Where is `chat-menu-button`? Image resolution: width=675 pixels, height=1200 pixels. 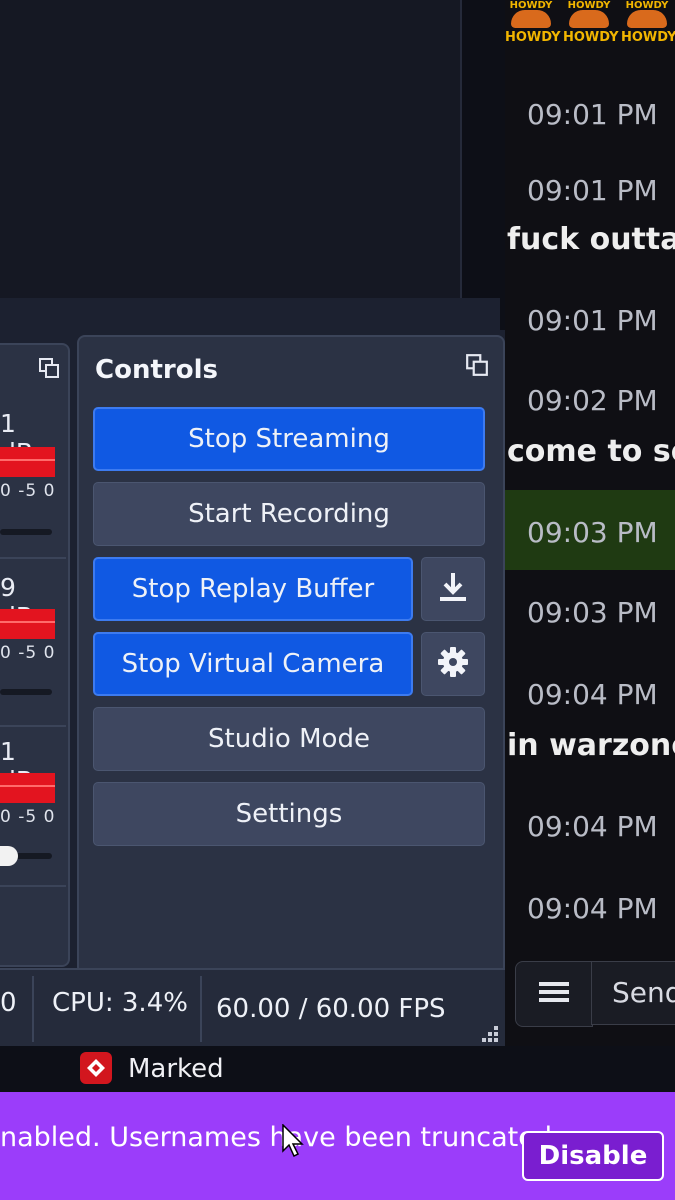 chat-menu-button is located at coordinates (554, 994).